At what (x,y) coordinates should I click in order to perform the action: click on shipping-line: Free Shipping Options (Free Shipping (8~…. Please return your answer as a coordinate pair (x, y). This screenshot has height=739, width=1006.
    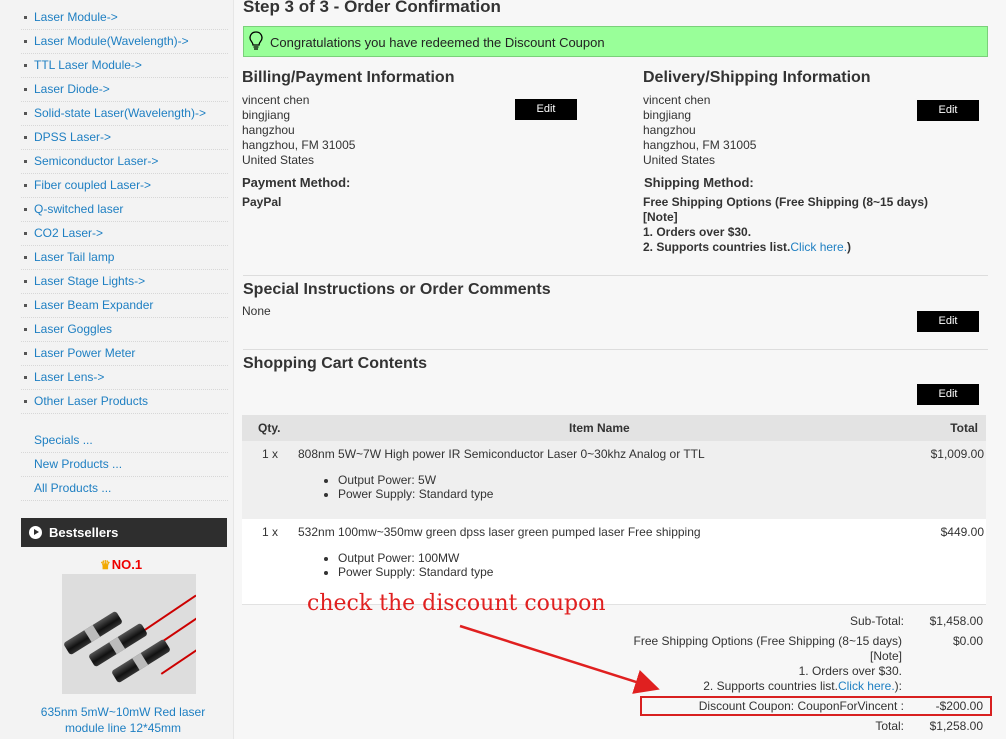
    Looking at the image, I should click on (786, 202).